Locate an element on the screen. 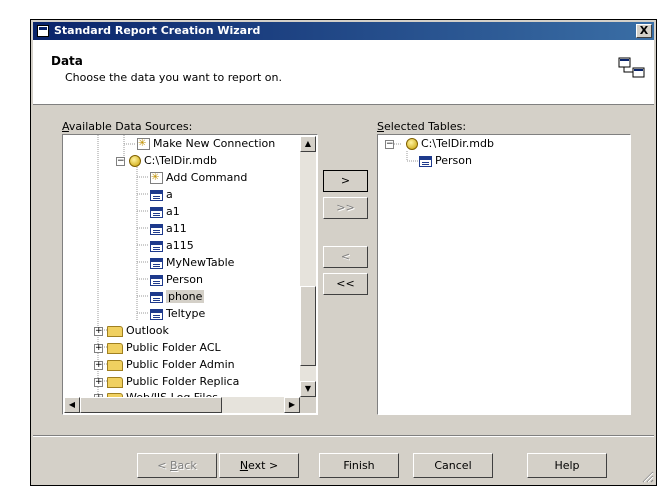  selected-node-teldir-db: − C:\TelDir.mdb is located at coordinates (439, 144).